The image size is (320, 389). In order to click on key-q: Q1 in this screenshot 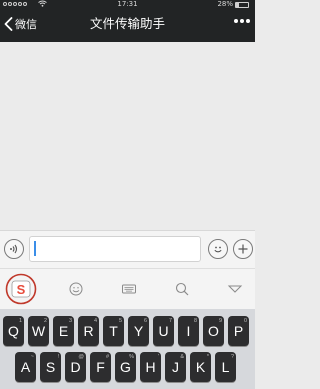, I will do `click(13, 331)`.